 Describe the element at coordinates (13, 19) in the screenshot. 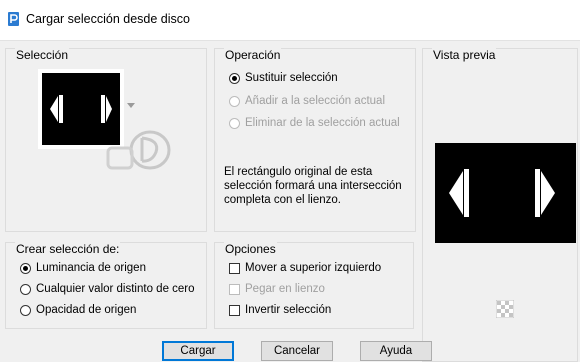

I see `paintshop-app-icon` at that location.